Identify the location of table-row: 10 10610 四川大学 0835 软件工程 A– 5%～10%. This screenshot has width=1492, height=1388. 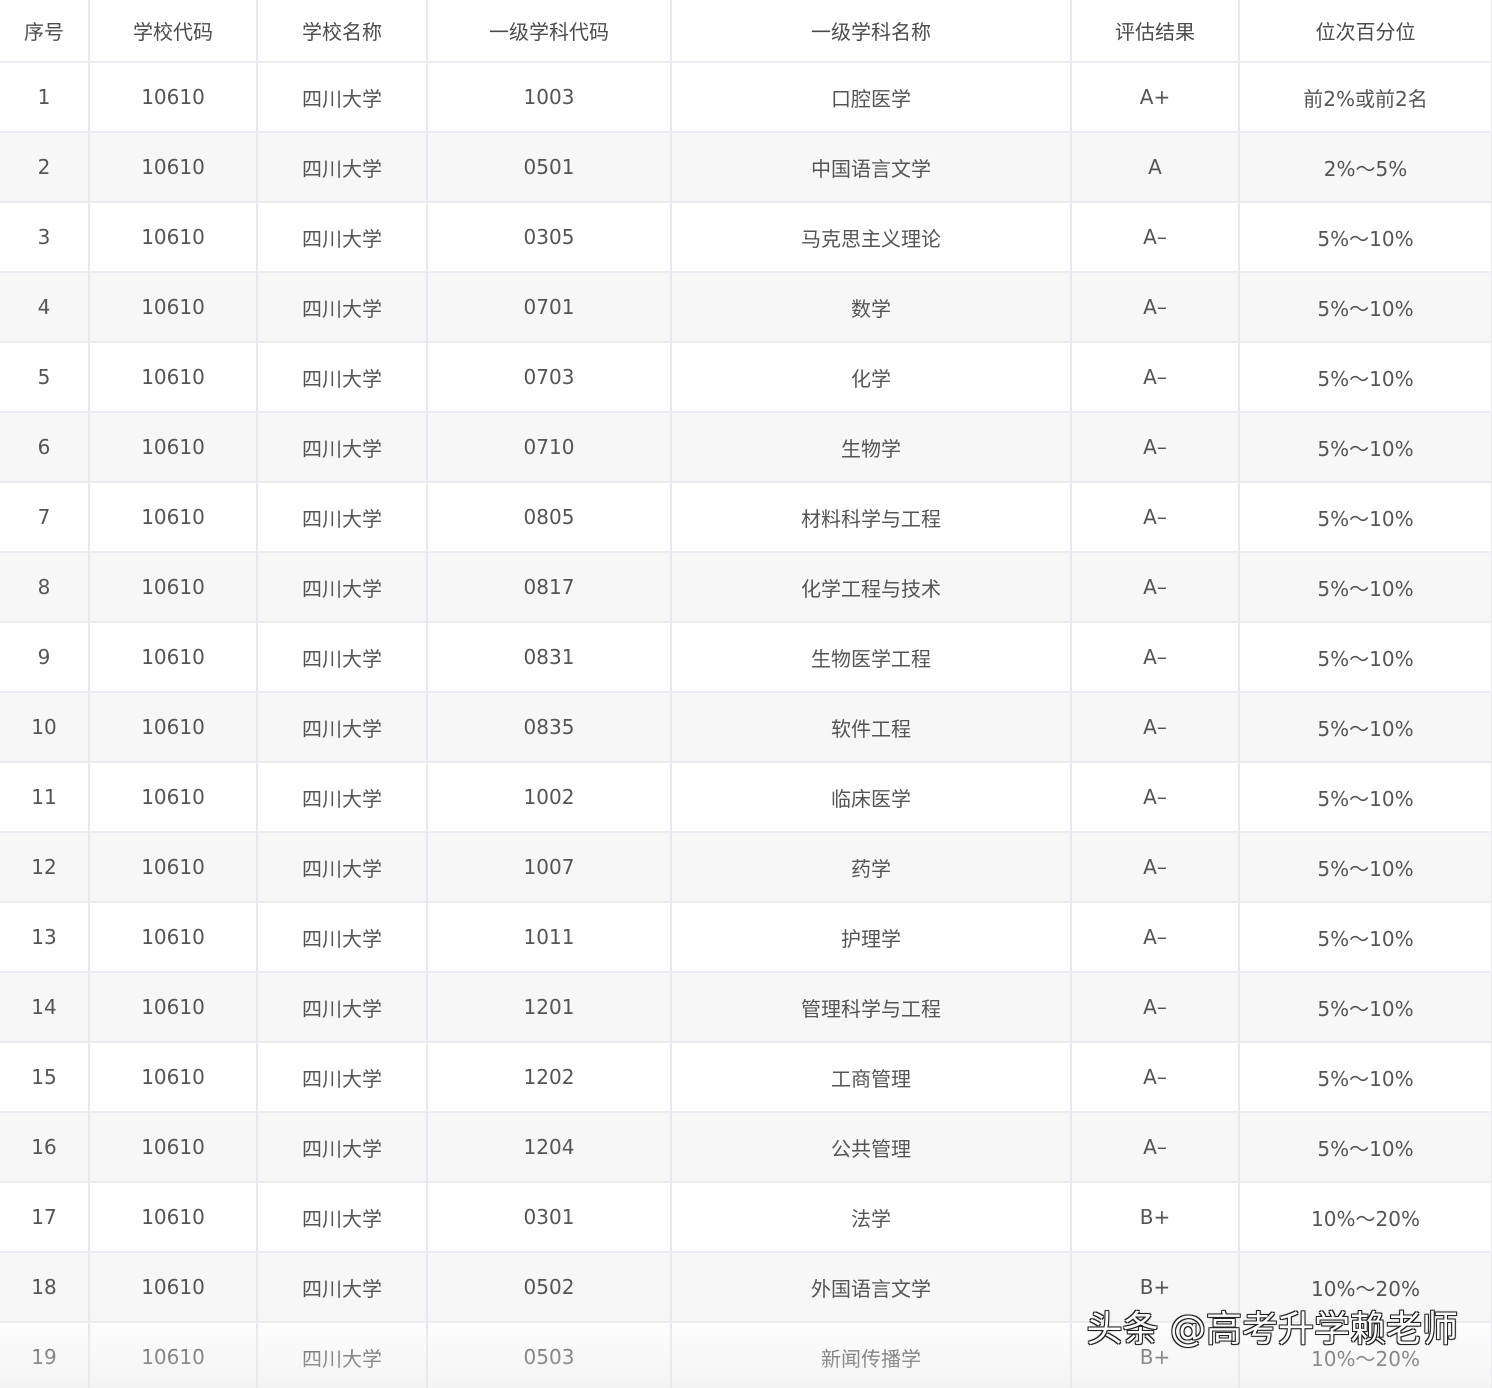
(746, 727).